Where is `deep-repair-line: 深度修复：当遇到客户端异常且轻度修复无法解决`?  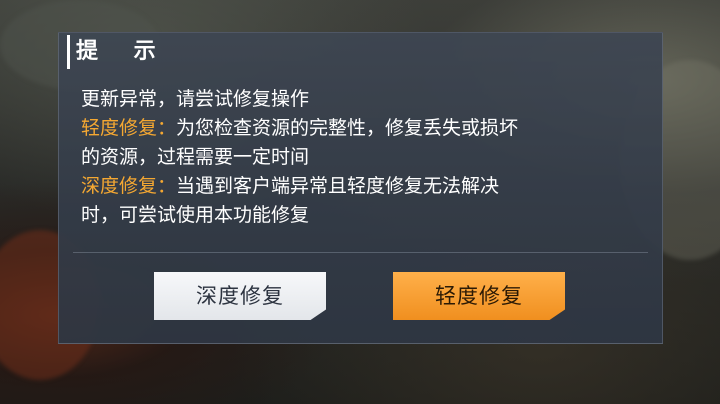 deep-repair-line: 深度修复：当遇到客户端异常且轻度修复无法解决 is located at coordinates (366, 186).